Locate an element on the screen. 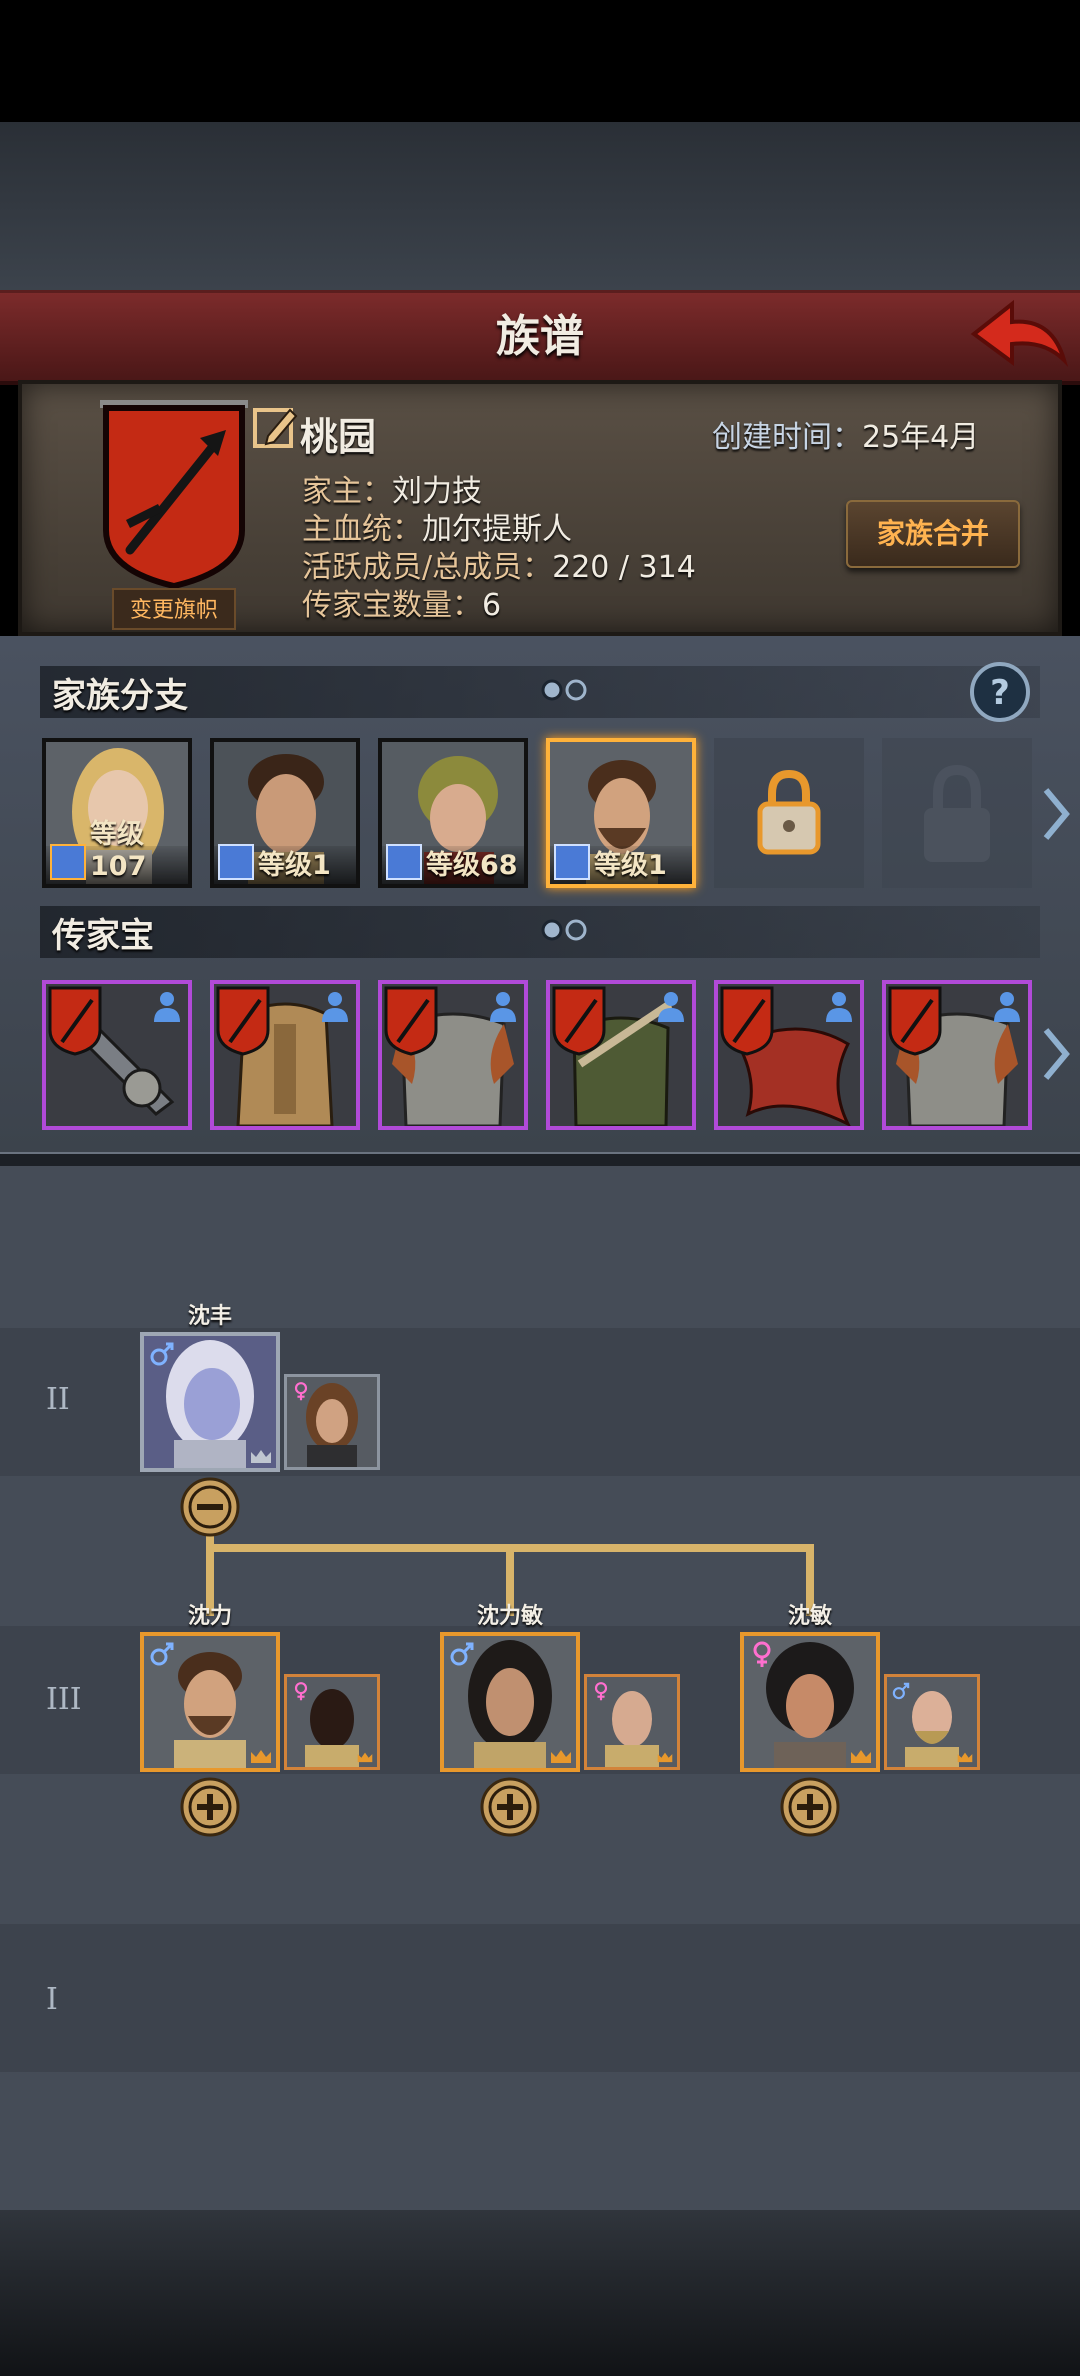 The image size is (1080, 2376). level-label: 等级68 is located at coordinates (472, 865).